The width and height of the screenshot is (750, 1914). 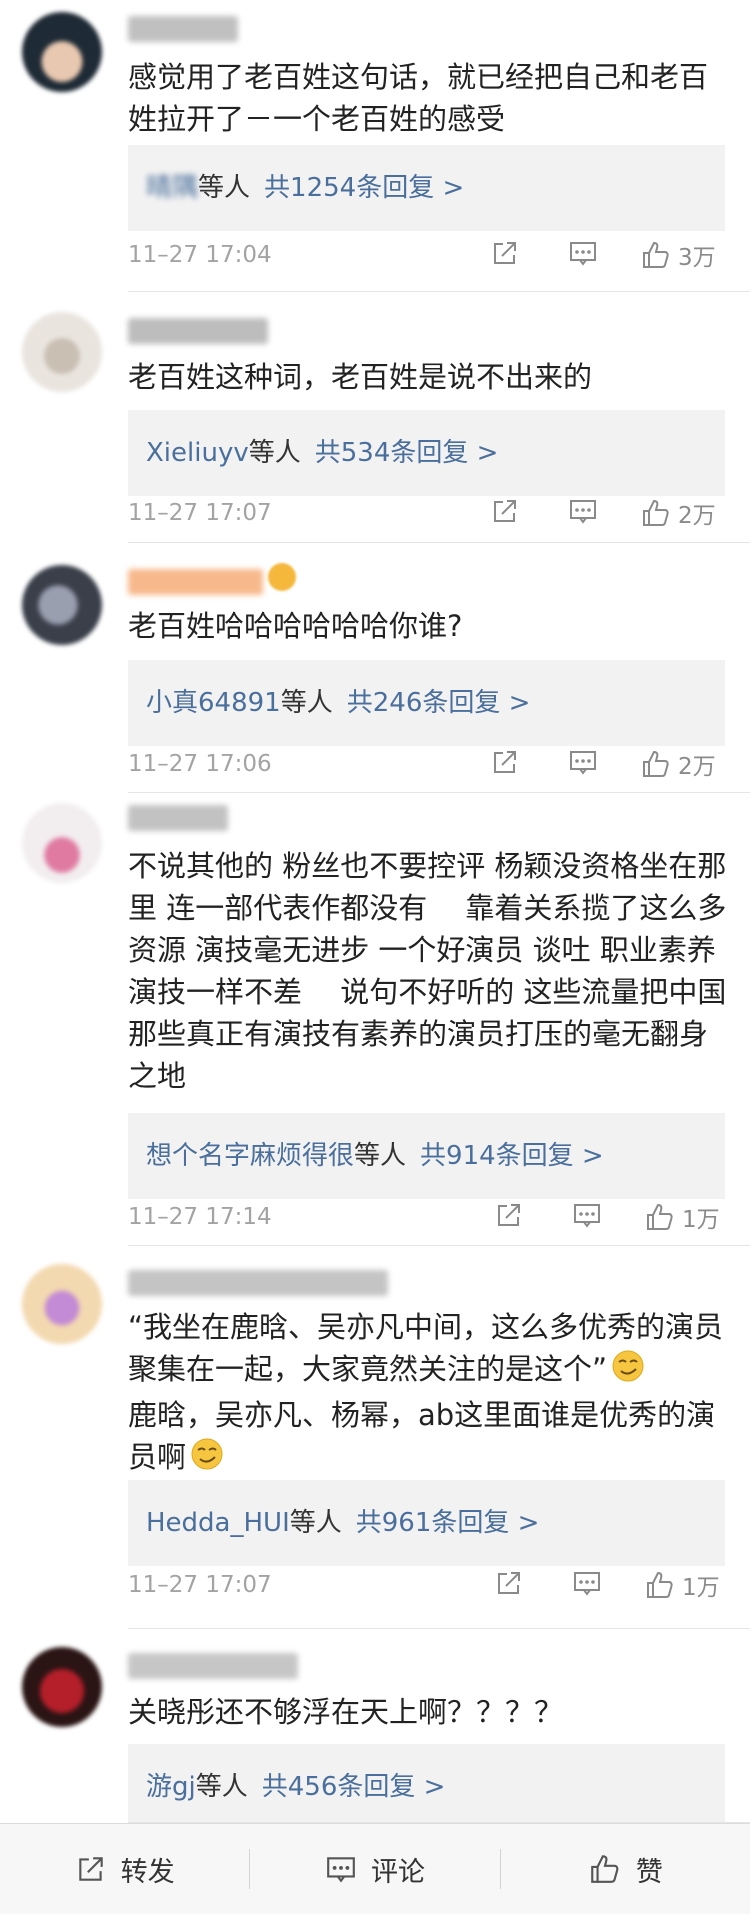 I want to click on reply-users: Hedda_HUI, so click(x=218, y=1523).